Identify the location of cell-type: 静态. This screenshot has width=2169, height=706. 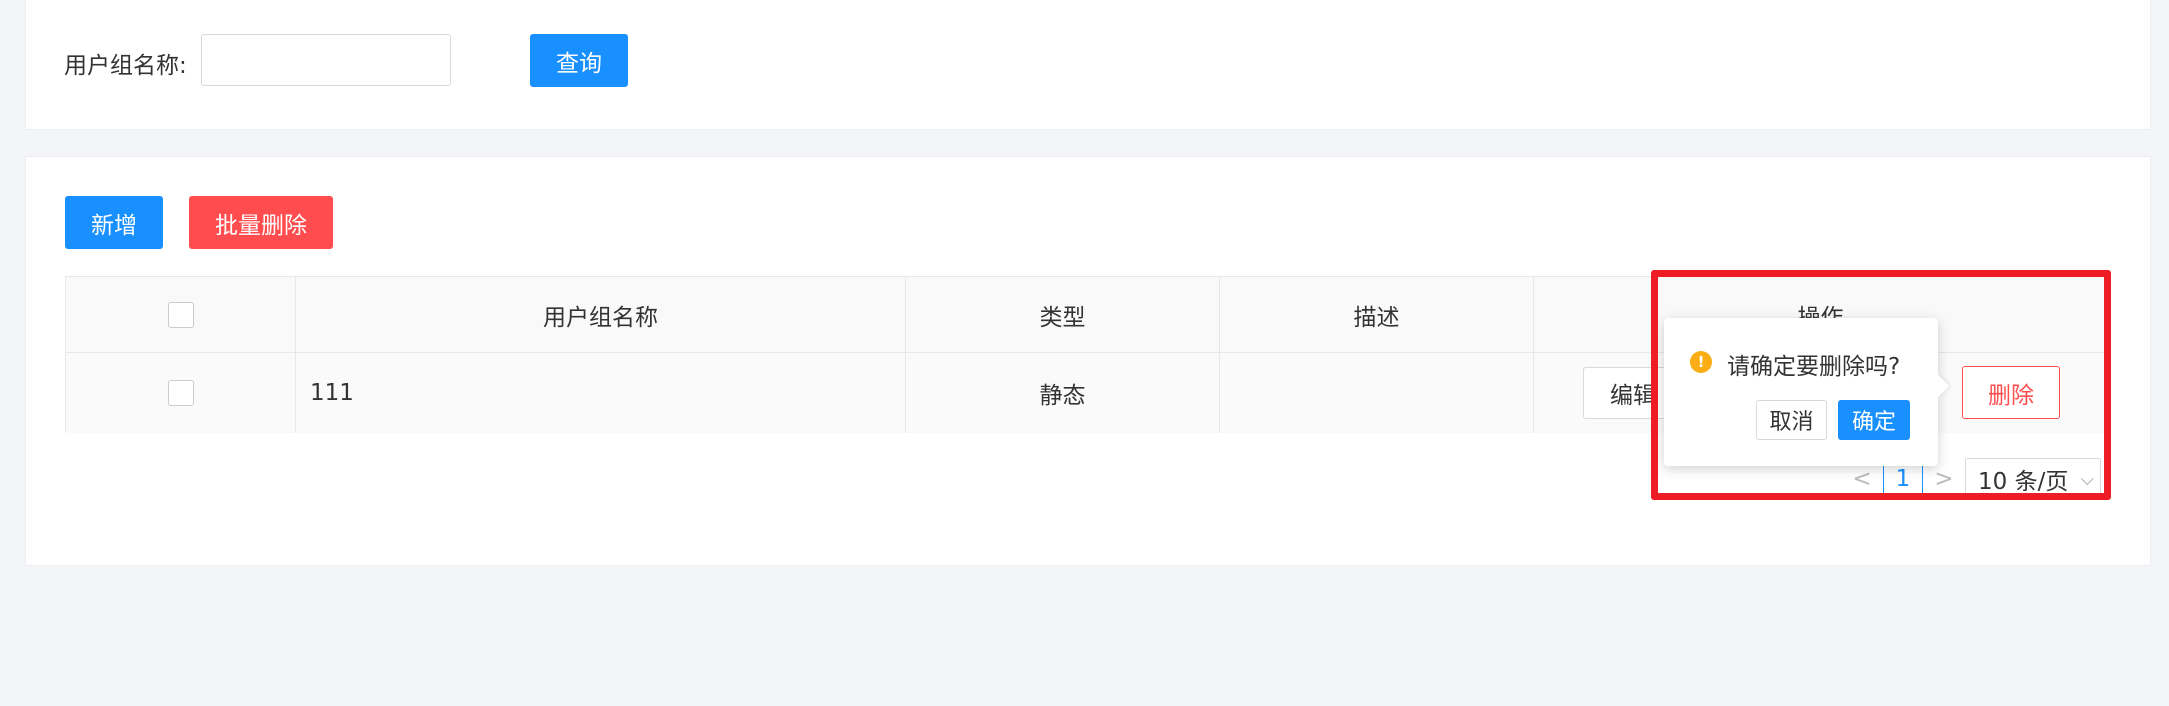
(1063, 393).